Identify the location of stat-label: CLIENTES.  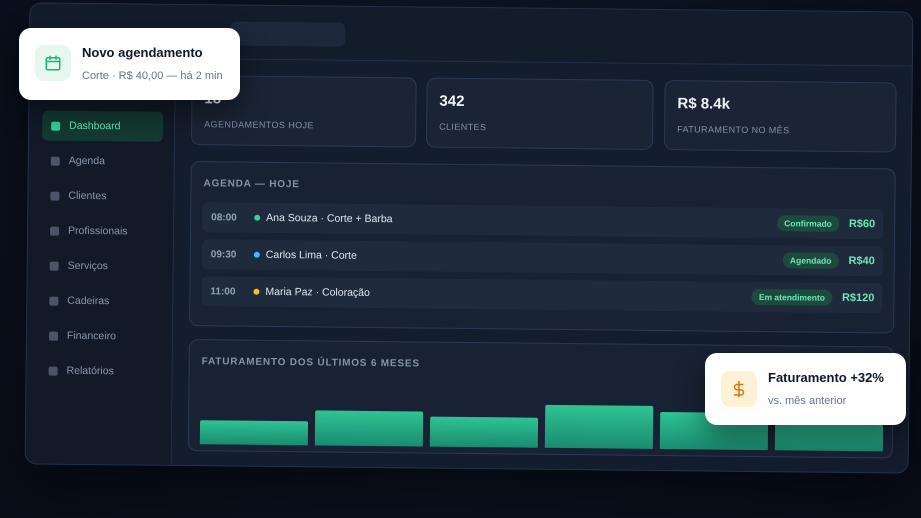
(463, 127).